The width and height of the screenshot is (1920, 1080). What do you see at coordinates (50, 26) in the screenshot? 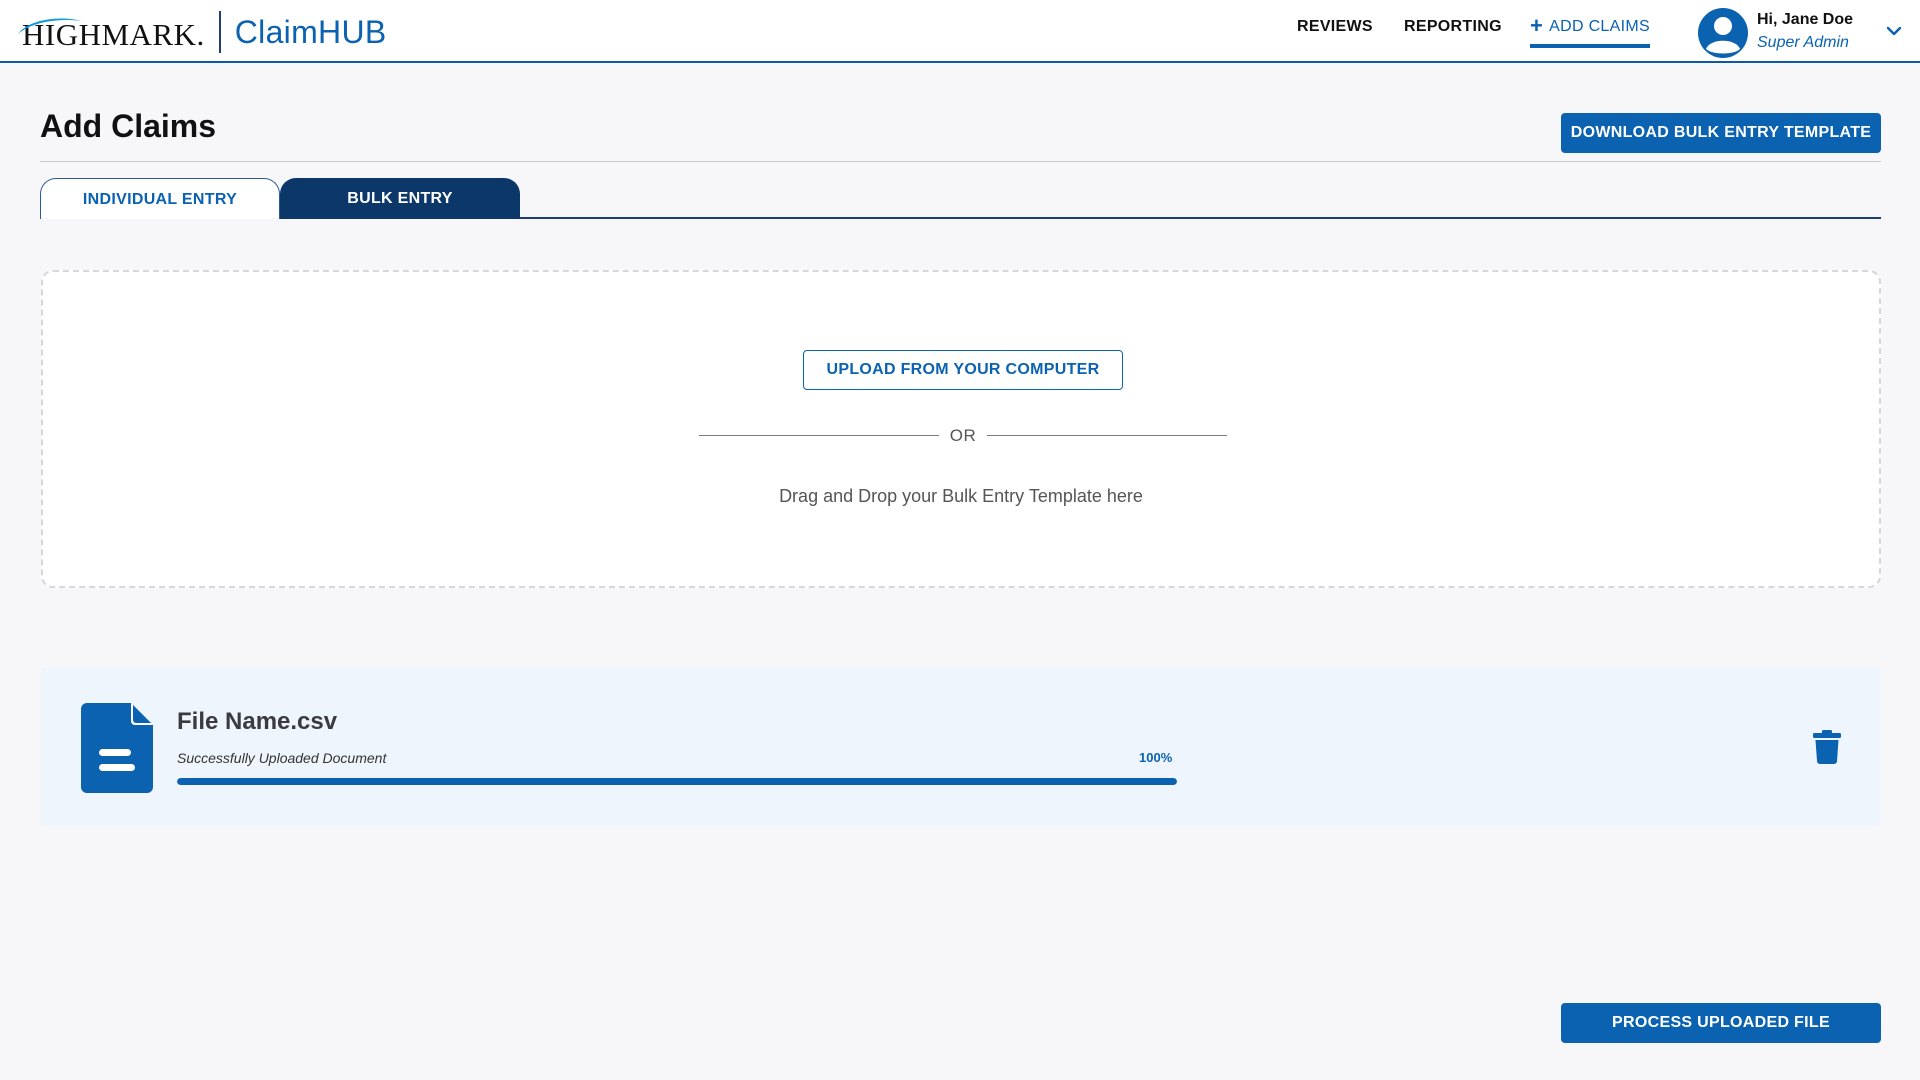
I see `logo-swoosh-icon` at bounding box center [50, 26].